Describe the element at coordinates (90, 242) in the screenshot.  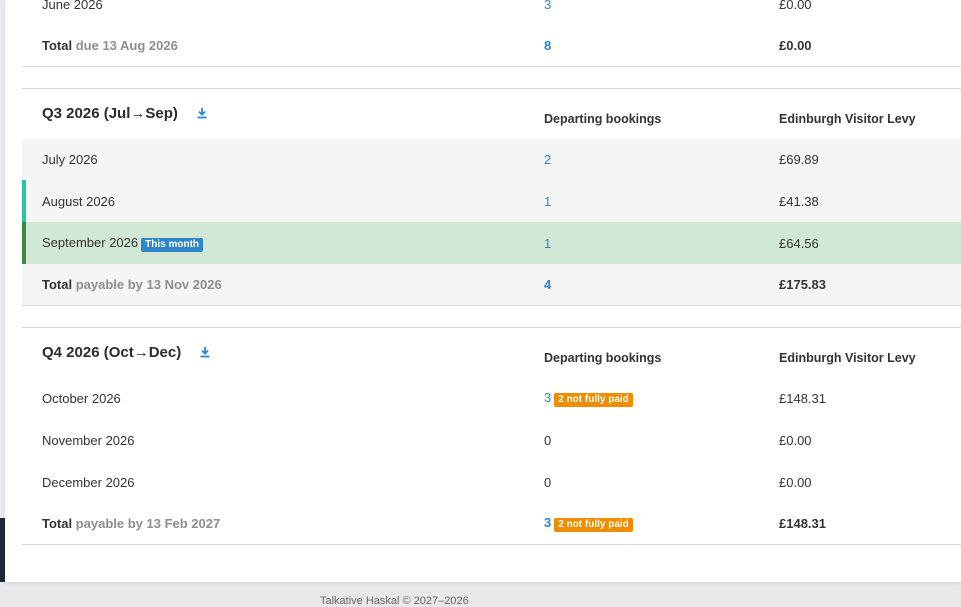
I see `month-label: September 2026` at that location.